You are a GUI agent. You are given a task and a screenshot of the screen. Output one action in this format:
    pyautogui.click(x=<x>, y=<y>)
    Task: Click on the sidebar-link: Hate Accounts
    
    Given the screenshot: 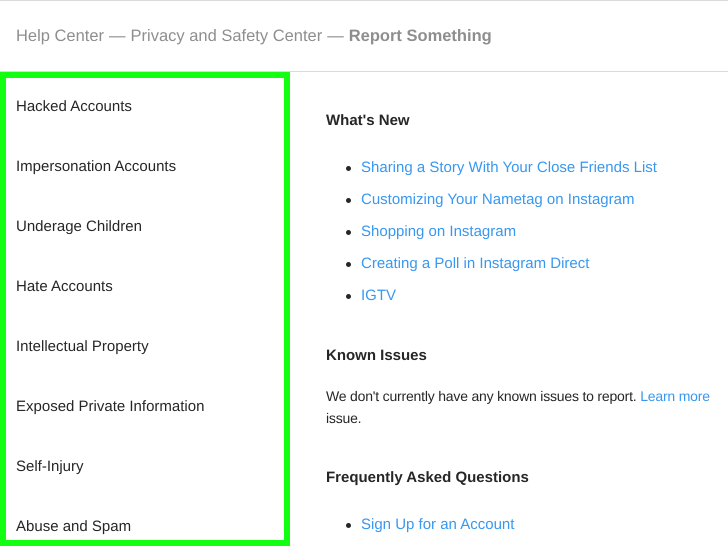 What is the action you would take?
    pyautogui.click(x=150, y=286)
    